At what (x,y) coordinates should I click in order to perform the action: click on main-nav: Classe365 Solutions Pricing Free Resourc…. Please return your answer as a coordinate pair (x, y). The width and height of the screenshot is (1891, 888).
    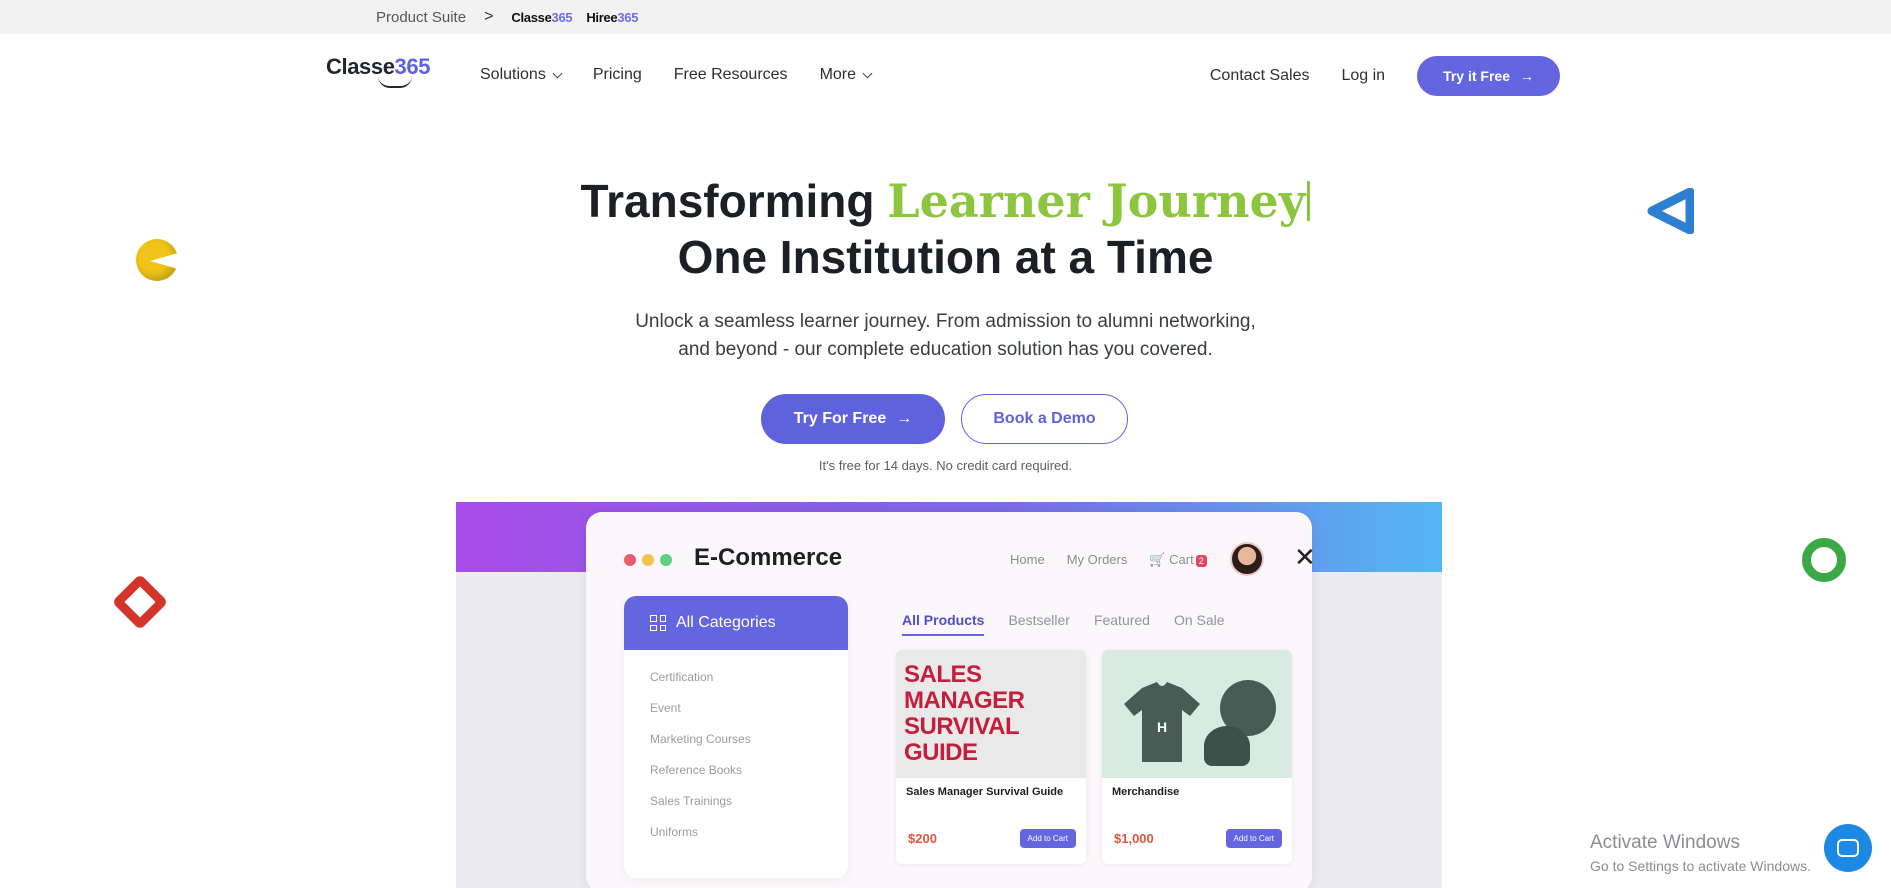
    Looking at the image, I should click on (945, 75).